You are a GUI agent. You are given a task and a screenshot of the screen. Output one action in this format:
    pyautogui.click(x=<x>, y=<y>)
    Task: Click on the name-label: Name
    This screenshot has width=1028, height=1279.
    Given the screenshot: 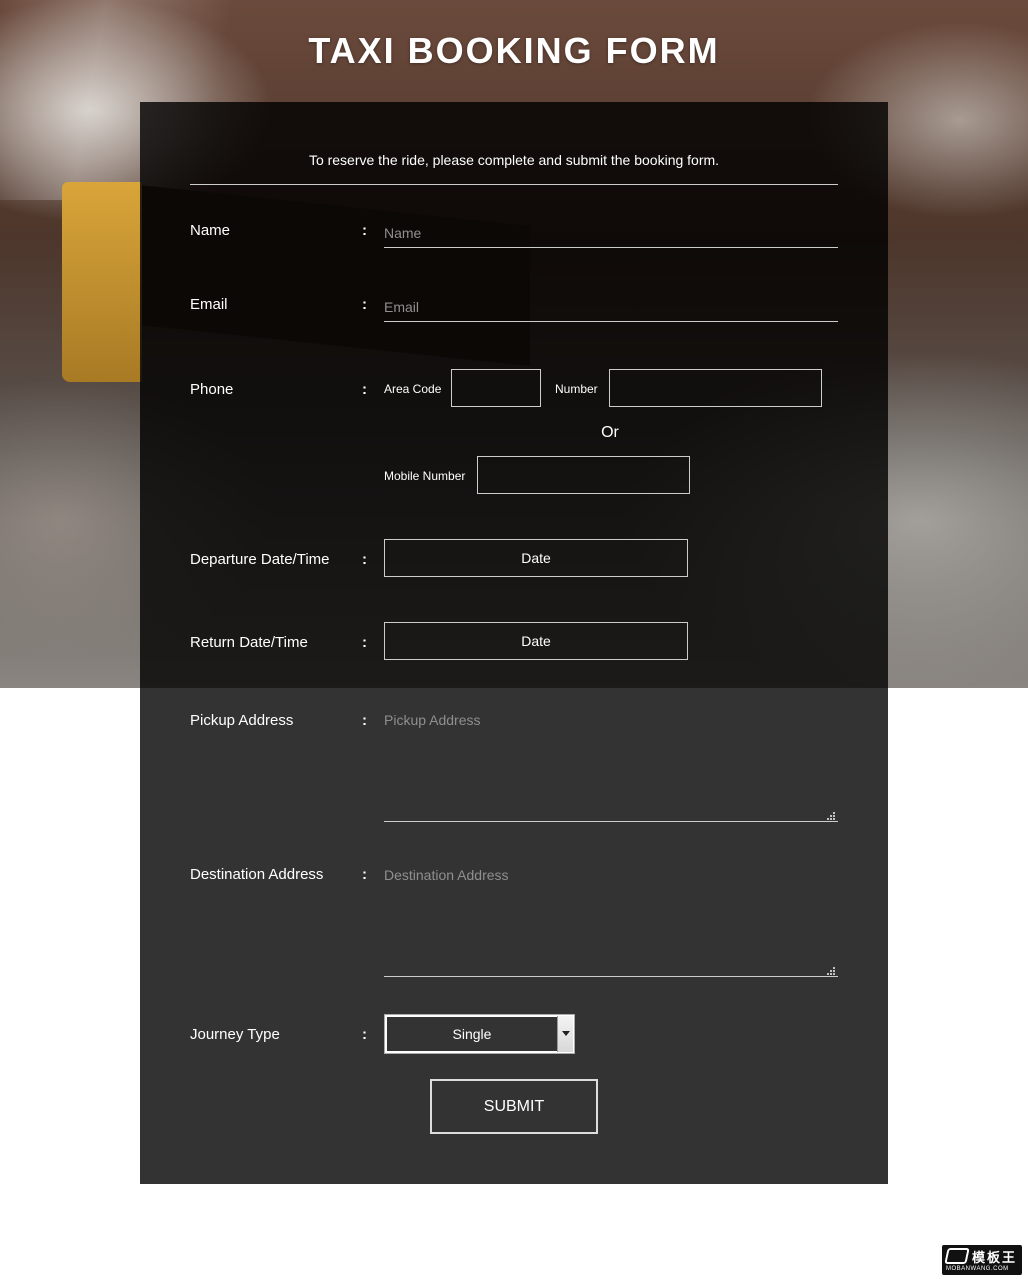 What is the action you would take?
    pyautogui.click(x=210, y=230)
    